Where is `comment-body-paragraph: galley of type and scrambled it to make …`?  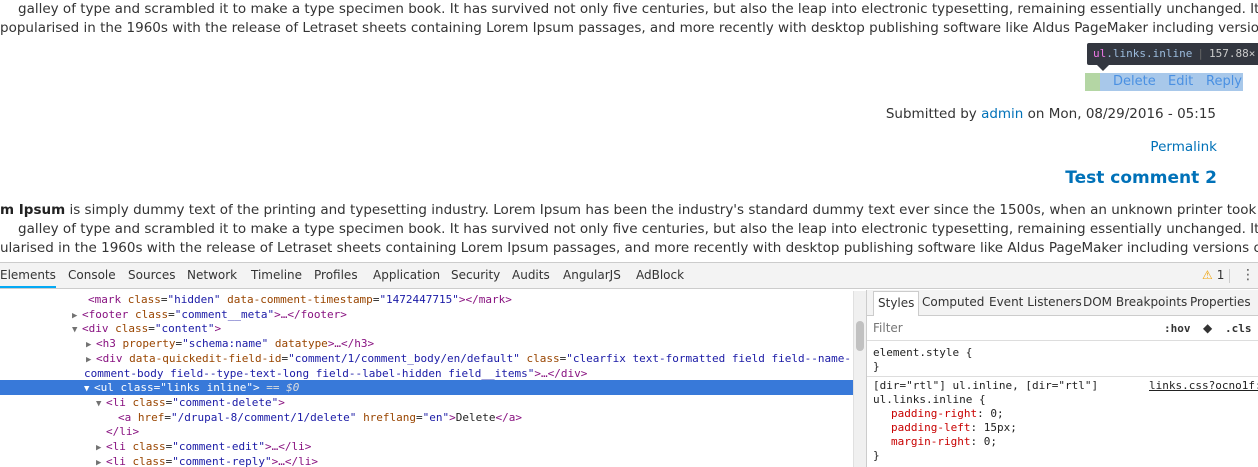
comment-body-paragraph: galley of type and scrambled it to make … is located at coordinates (629, 19).